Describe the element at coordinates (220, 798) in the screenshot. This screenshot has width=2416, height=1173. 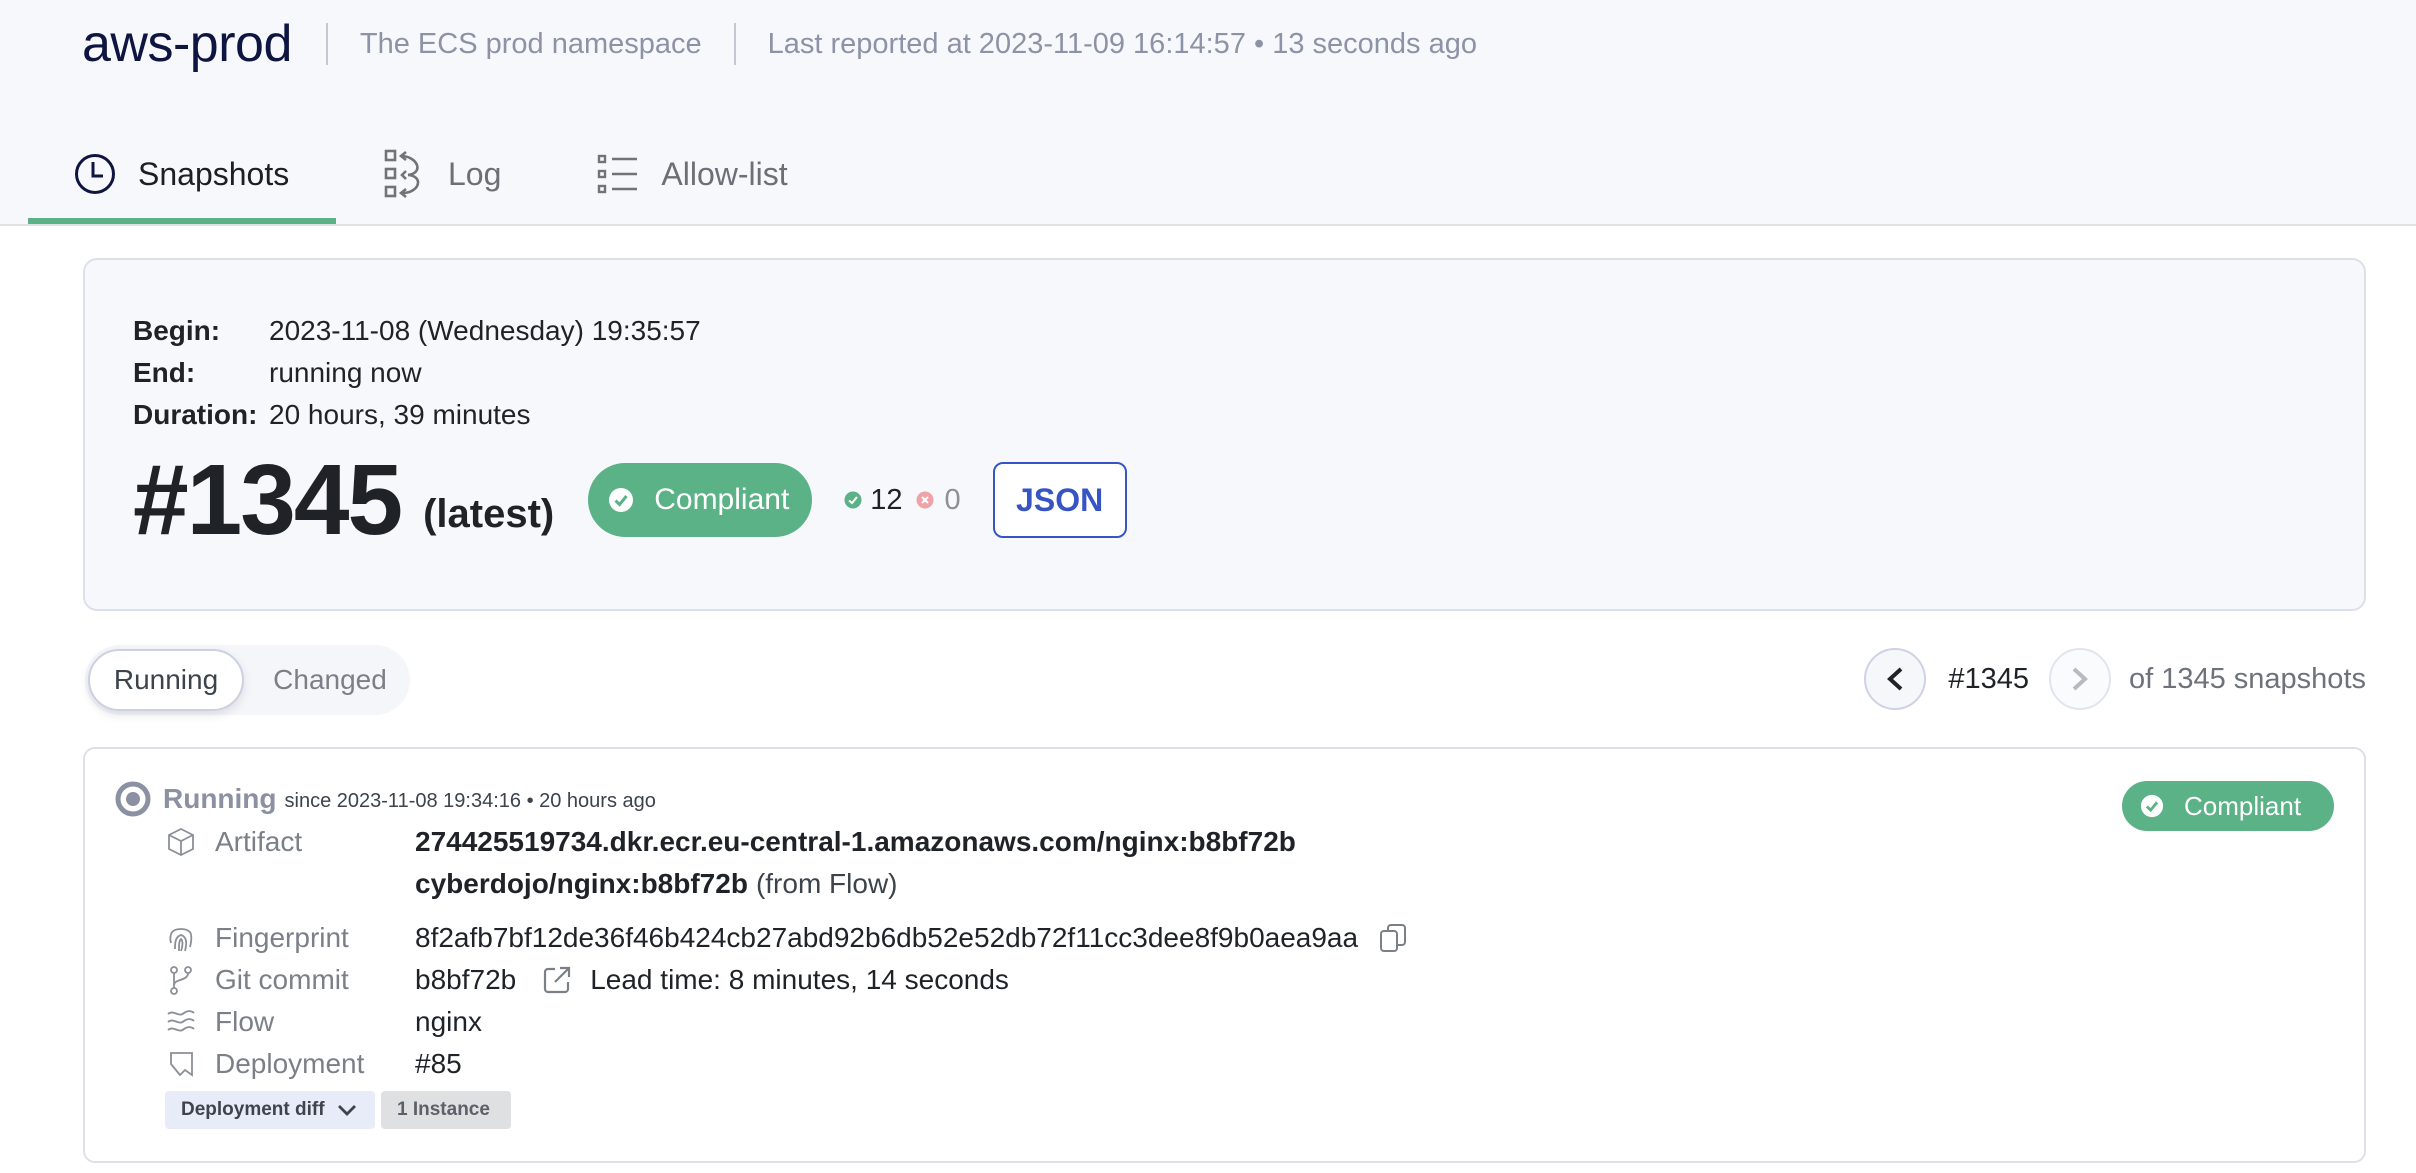
I see `running-state: Running` at that location.